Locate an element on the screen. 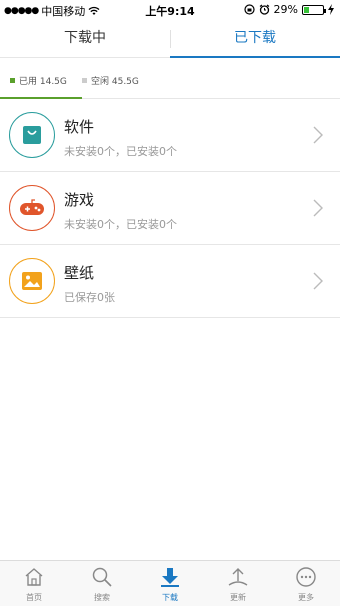  tab-divider is located at coordinates (170, 39).